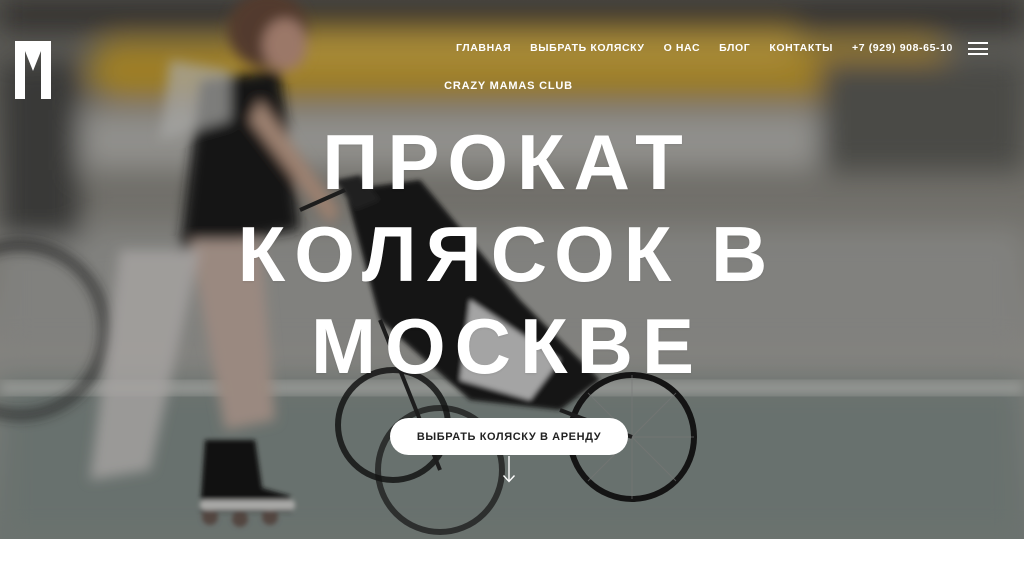 This screenshot has height=581, width=1024. What do you see at coordinates (507, 346) in the screenshot?
I see `hero-title-line: МОСКВЕ` at bounding box center [507, 346].